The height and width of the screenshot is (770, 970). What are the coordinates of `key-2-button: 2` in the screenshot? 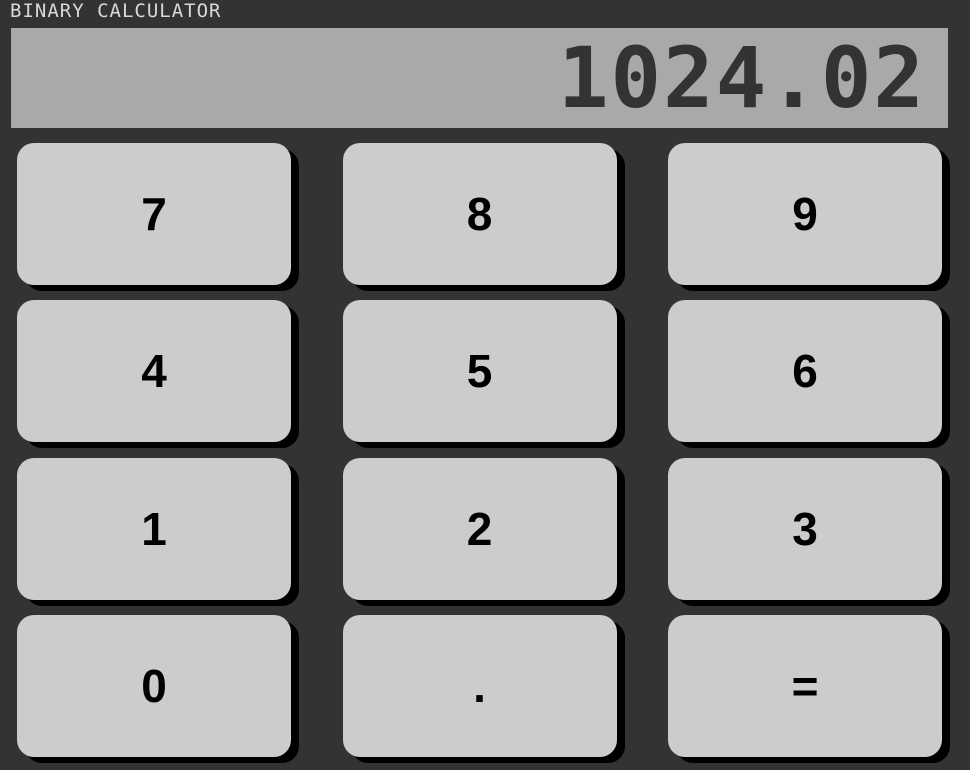 It's located at (479, 528).